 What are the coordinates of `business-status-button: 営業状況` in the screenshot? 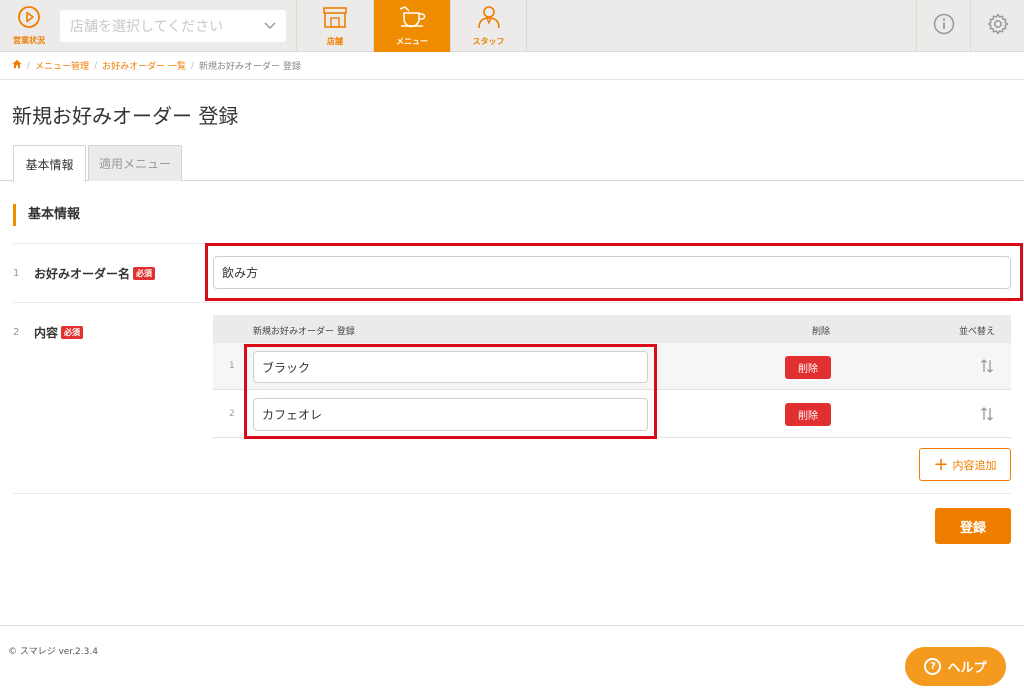 It's located at (29, 25).